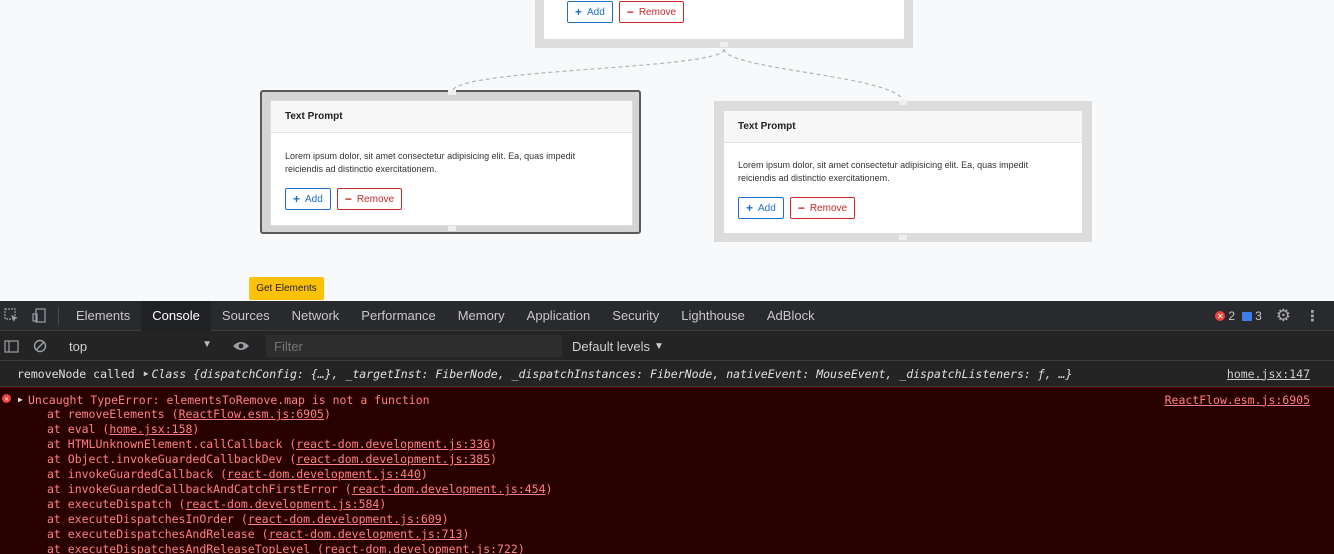 The image size is (1334, 554). Describe the element at coordinates (791, 316) in the screenshot. I see `tab-adblock: AdBlock` at that location.